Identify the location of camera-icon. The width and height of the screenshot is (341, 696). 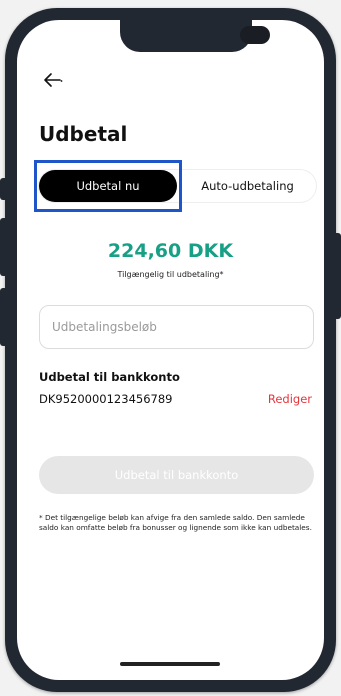
(255, 35).